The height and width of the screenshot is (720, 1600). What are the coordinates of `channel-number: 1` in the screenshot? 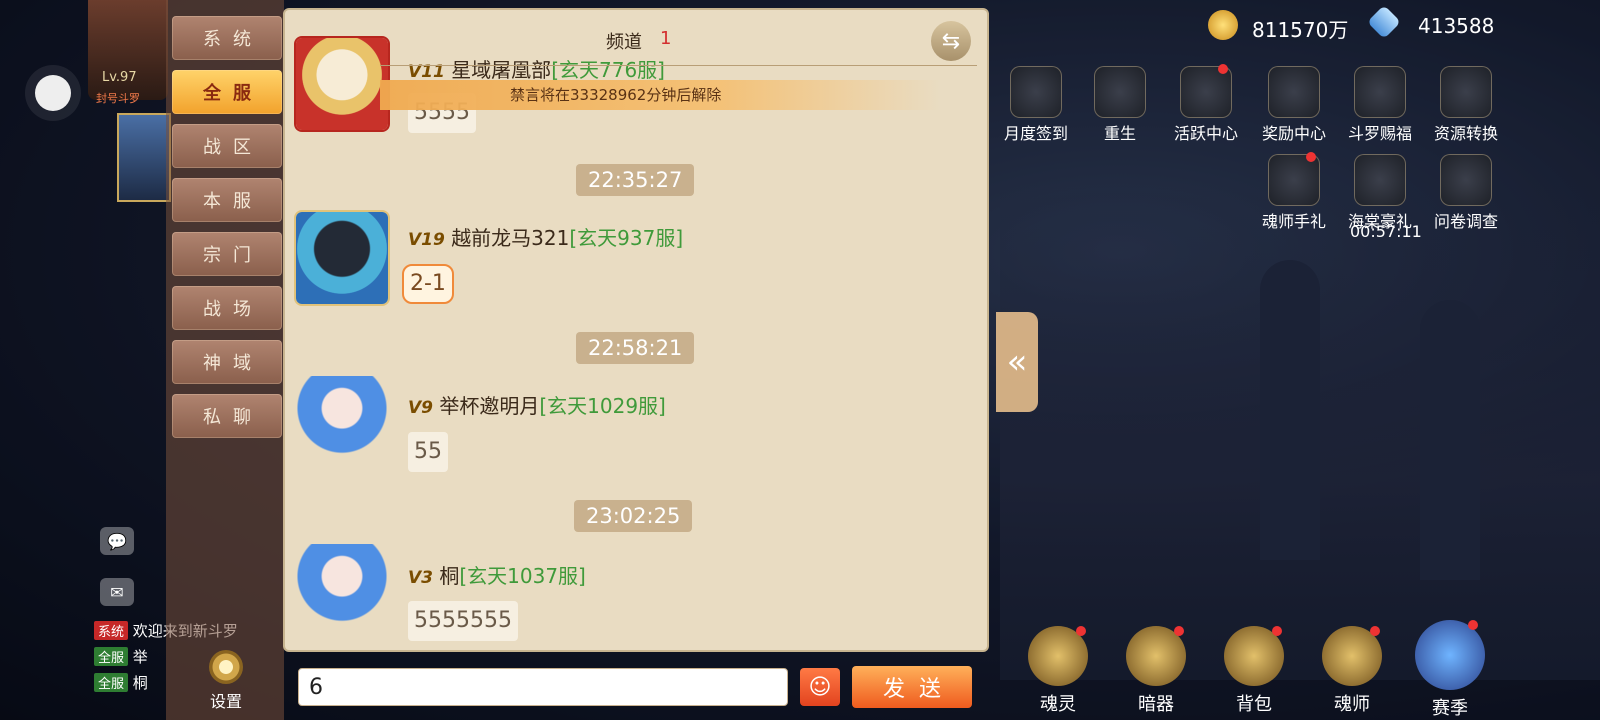 It's located at (665, 38).